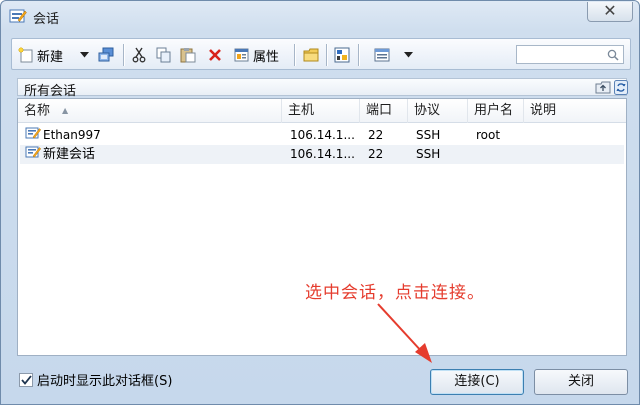  I want to click on column-header-description-label: 说明, so click(543, 110).